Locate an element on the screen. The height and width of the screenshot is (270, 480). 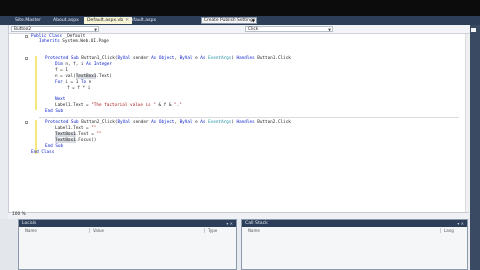
method-name-dropdown: Click ▼ is located at coordinates (289, 29).